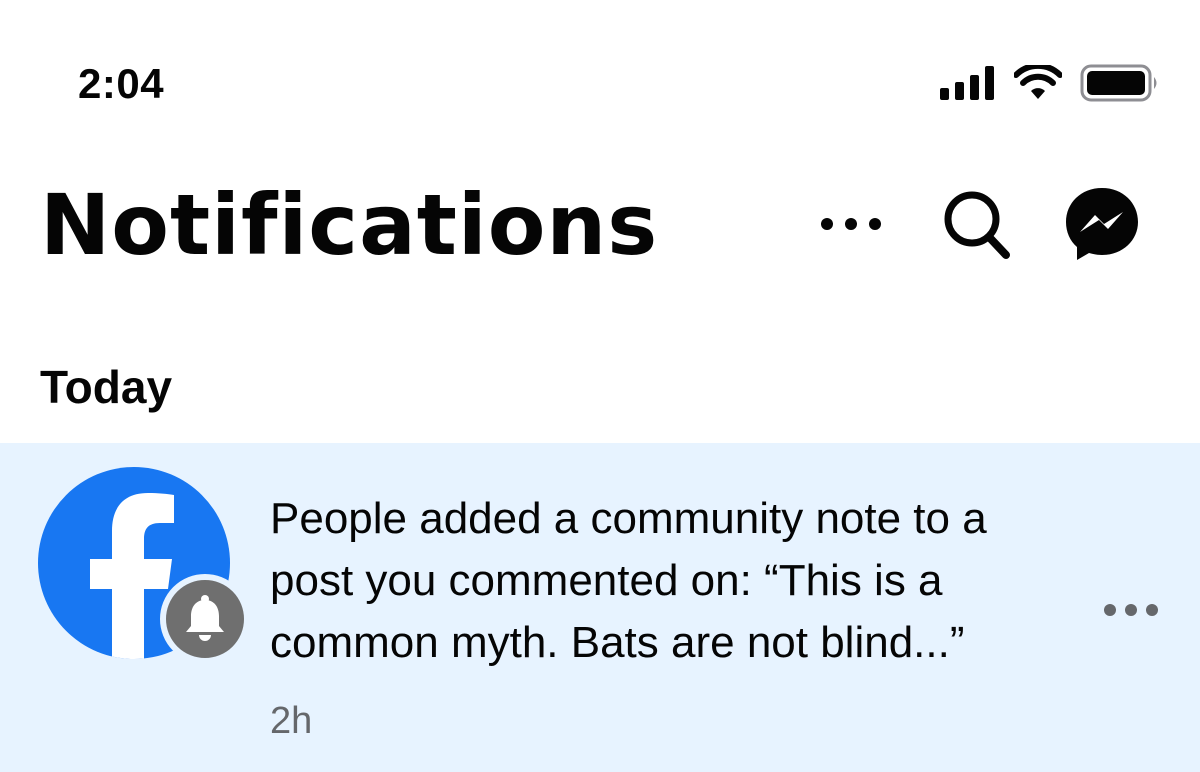  I want to click on more-horizontal-icon, so click(1131, 610).